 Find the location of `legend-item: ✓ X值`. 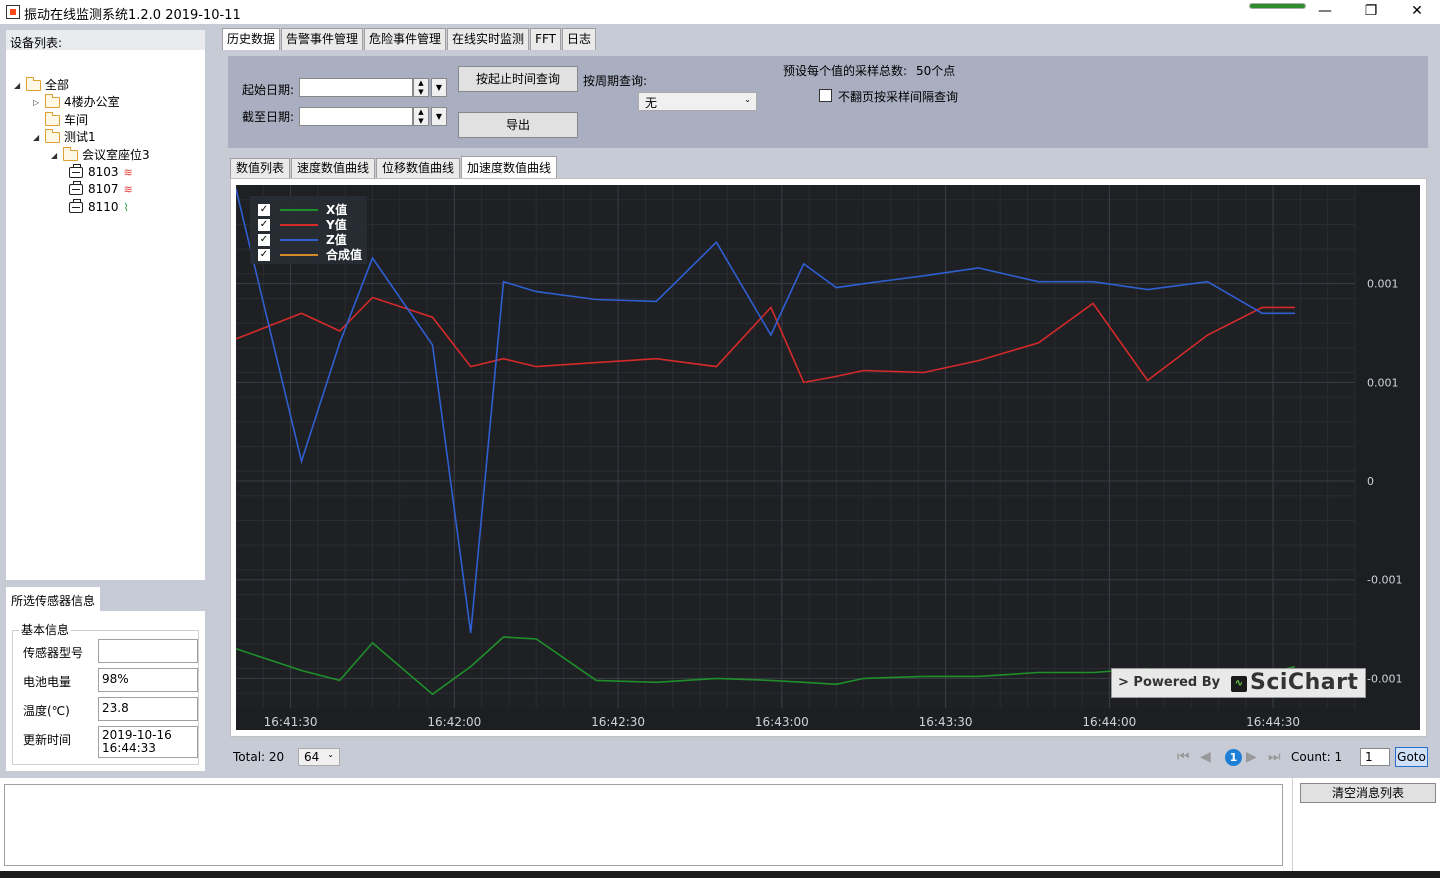

legend-item: ✓ X值 is located at coordinates (302, 209).